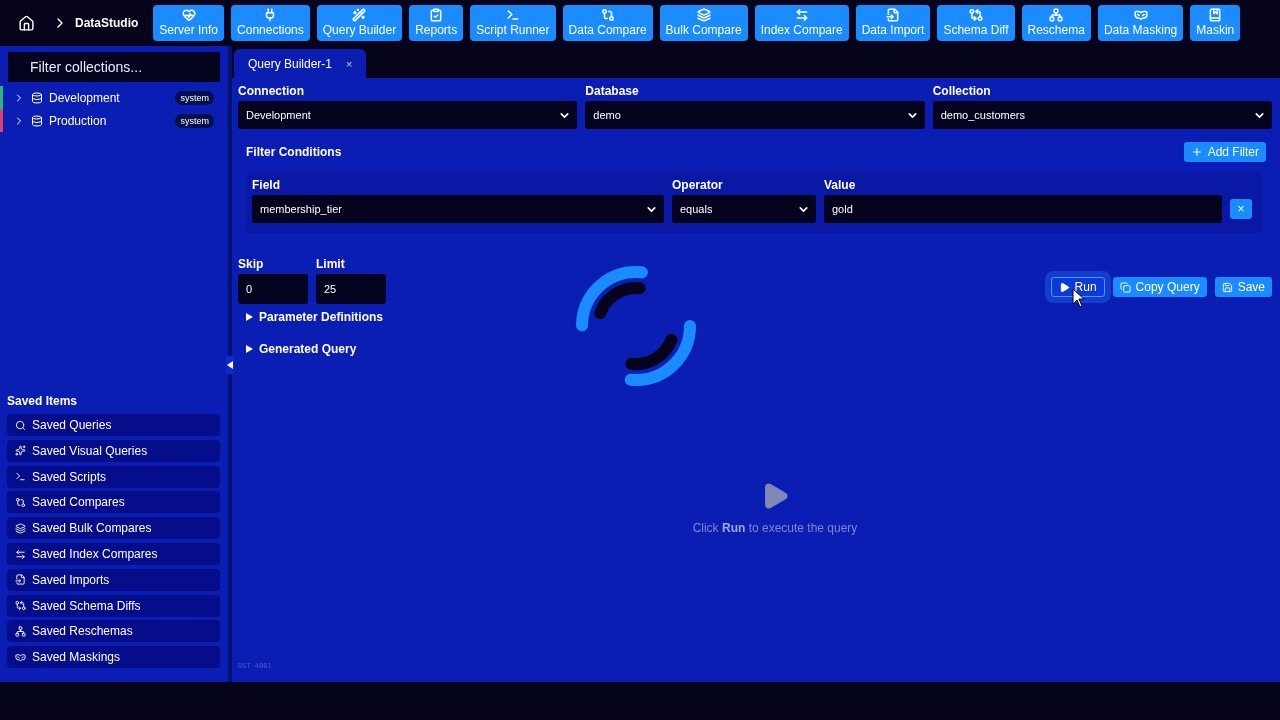  Describe the element at coordinates (359, 15) in the screenshot. I see `magic-wand-icon` at that location.